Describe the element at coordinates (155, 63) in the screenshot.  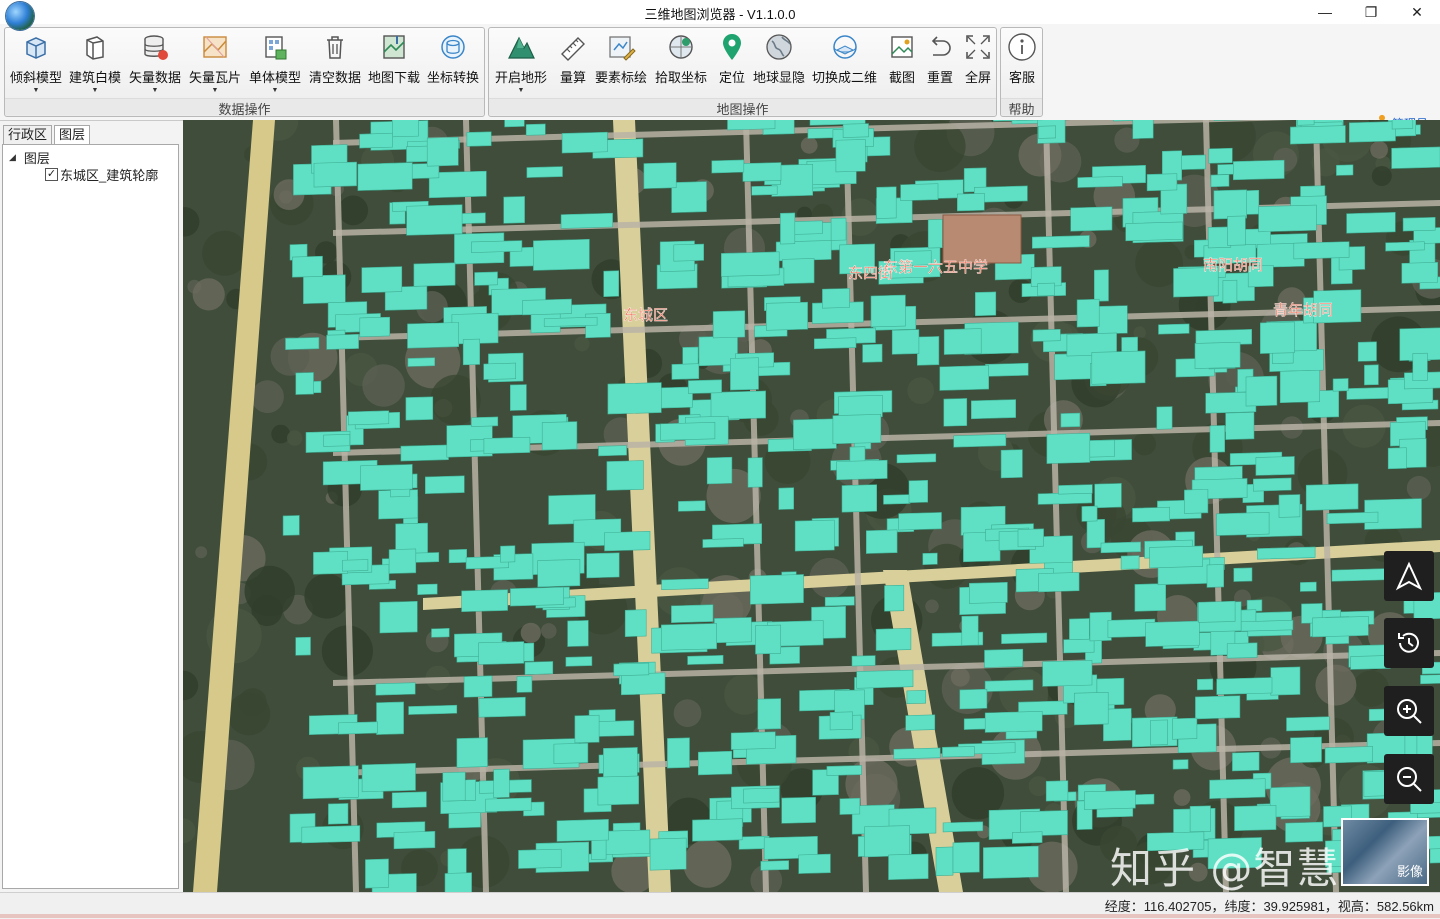
I see `vector-data-button: 矢量数据 ▼` at that location.